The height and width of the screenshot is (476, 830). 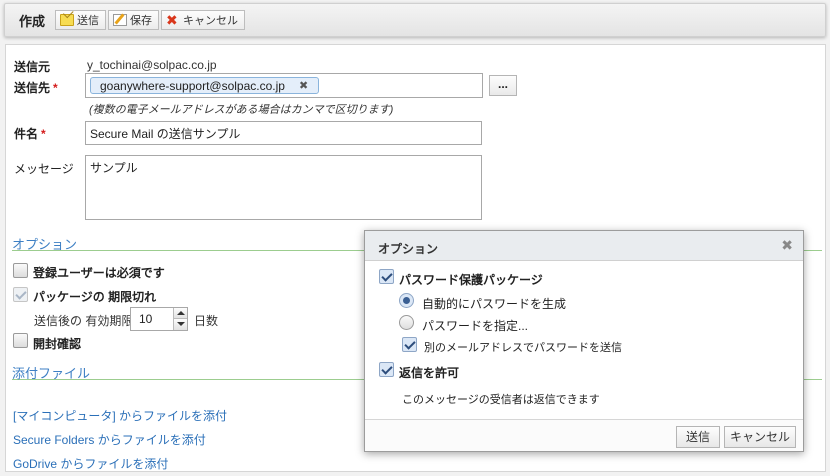 I want to click on auto-password-label: 自動的にパスワードを生成, so click(x=494, y=304).